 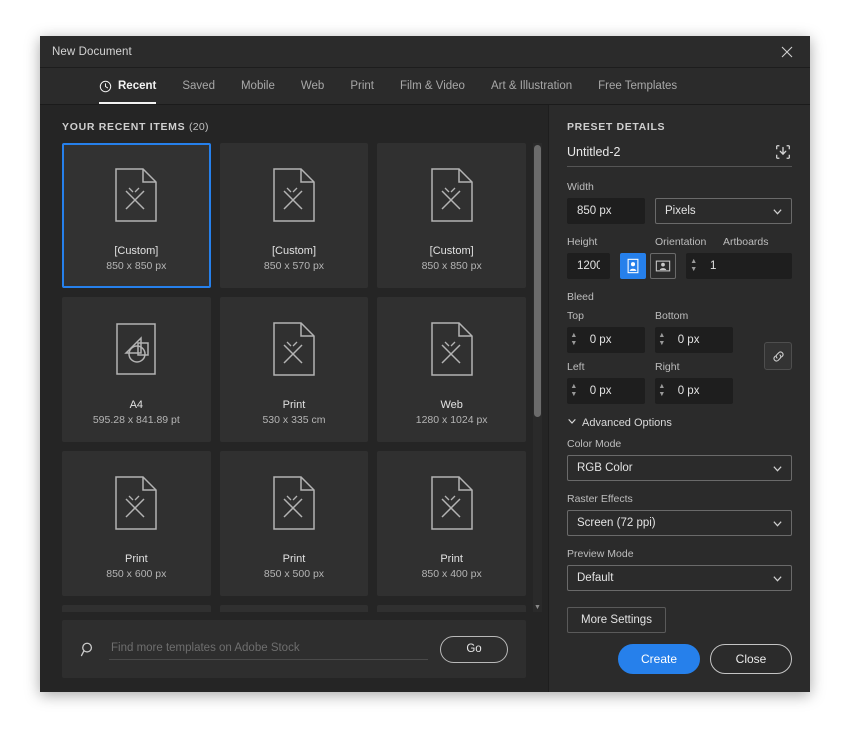 I want to click on tab-film-and-video: Film & Video, so click(x=432, y=86).